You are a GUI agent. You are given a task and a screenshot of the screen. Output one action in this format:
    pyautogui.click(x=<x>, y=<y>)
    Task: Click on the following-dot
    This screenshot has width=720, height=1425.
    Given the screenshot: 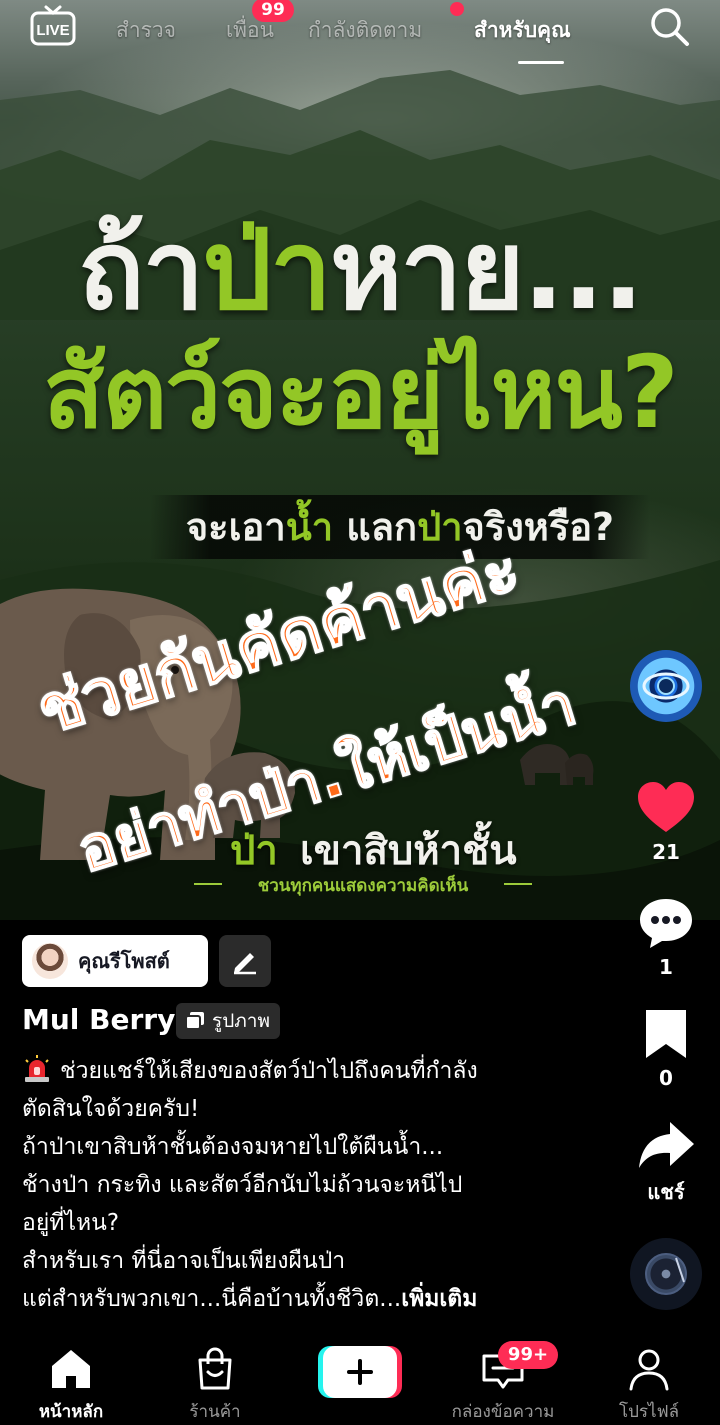 What is the action you would take?
    pyautogui.click(x=457, y=9)
    